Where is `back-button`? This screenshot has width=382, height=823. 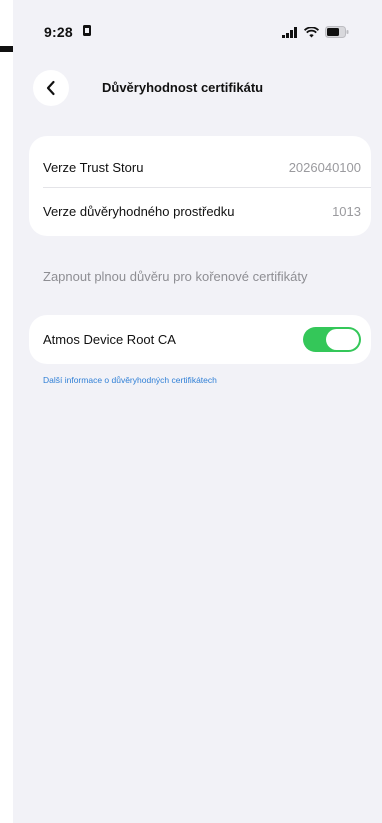
back-button is located at coordinates (51, 88).